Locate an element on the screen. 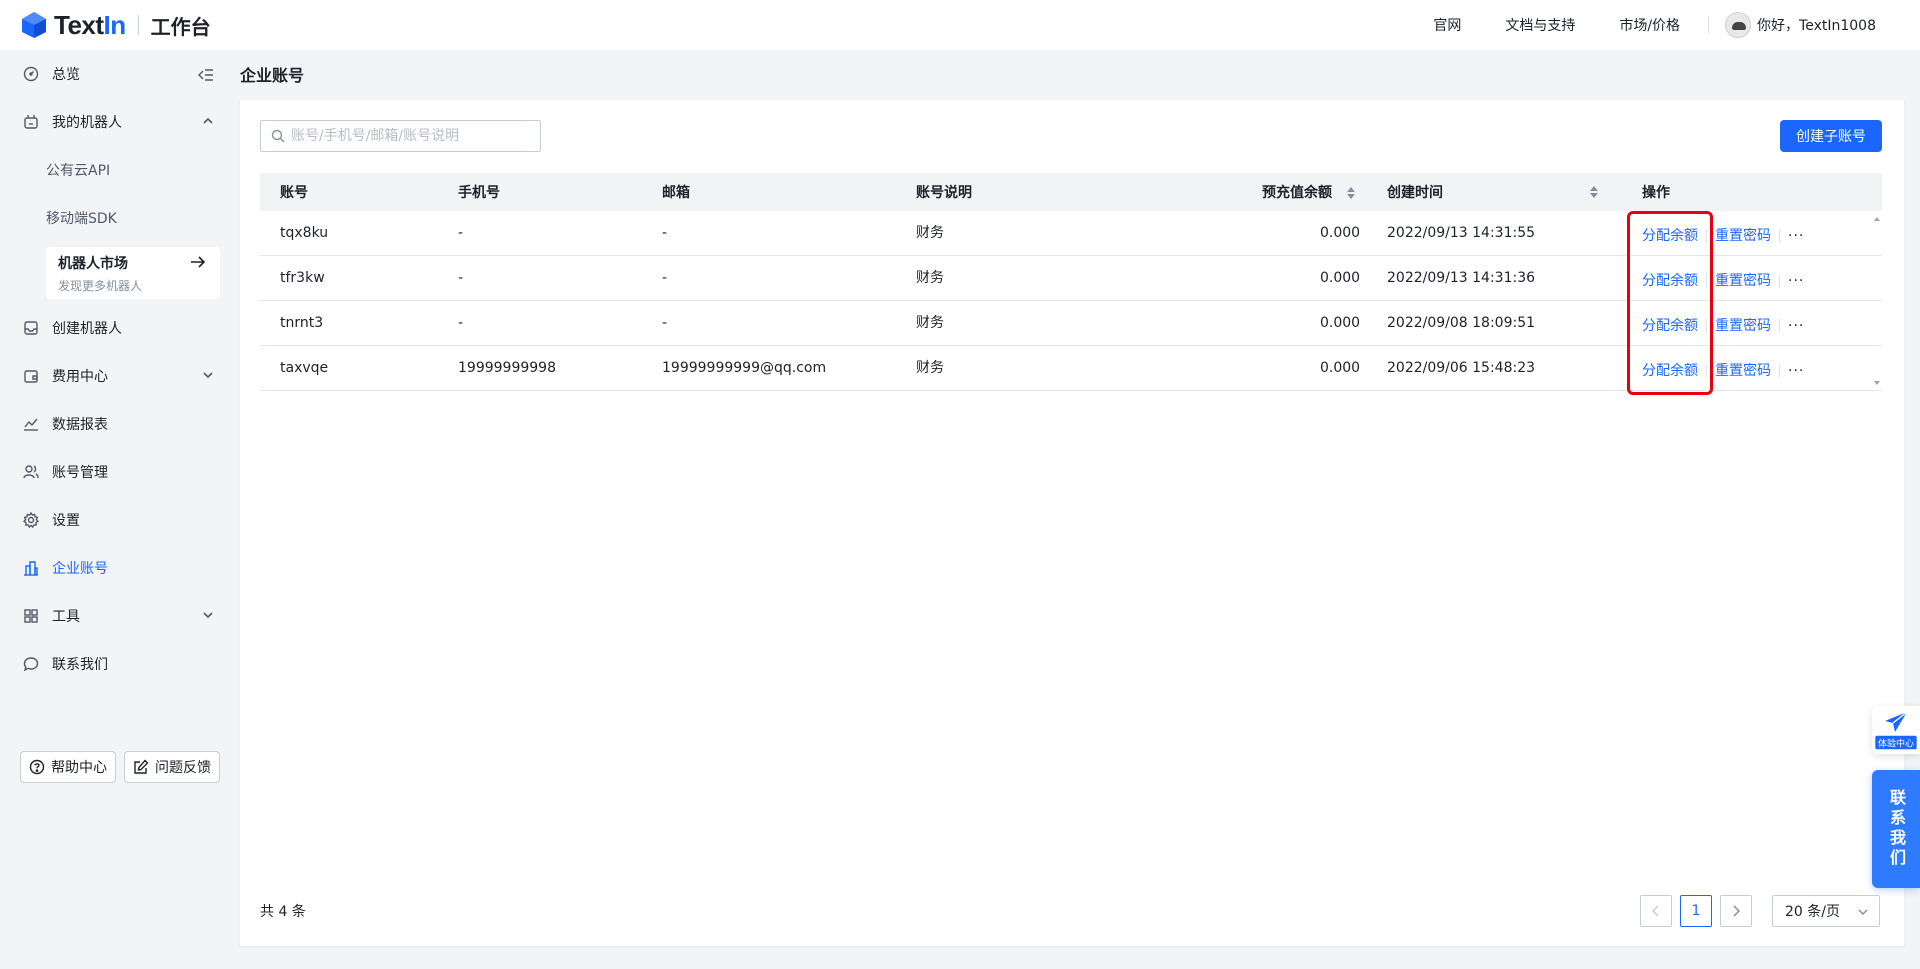 Image resolution: width=1920 pixels, height=969 pixels. help-center-label: 帮助中心 is located at coordinates (79, 768).